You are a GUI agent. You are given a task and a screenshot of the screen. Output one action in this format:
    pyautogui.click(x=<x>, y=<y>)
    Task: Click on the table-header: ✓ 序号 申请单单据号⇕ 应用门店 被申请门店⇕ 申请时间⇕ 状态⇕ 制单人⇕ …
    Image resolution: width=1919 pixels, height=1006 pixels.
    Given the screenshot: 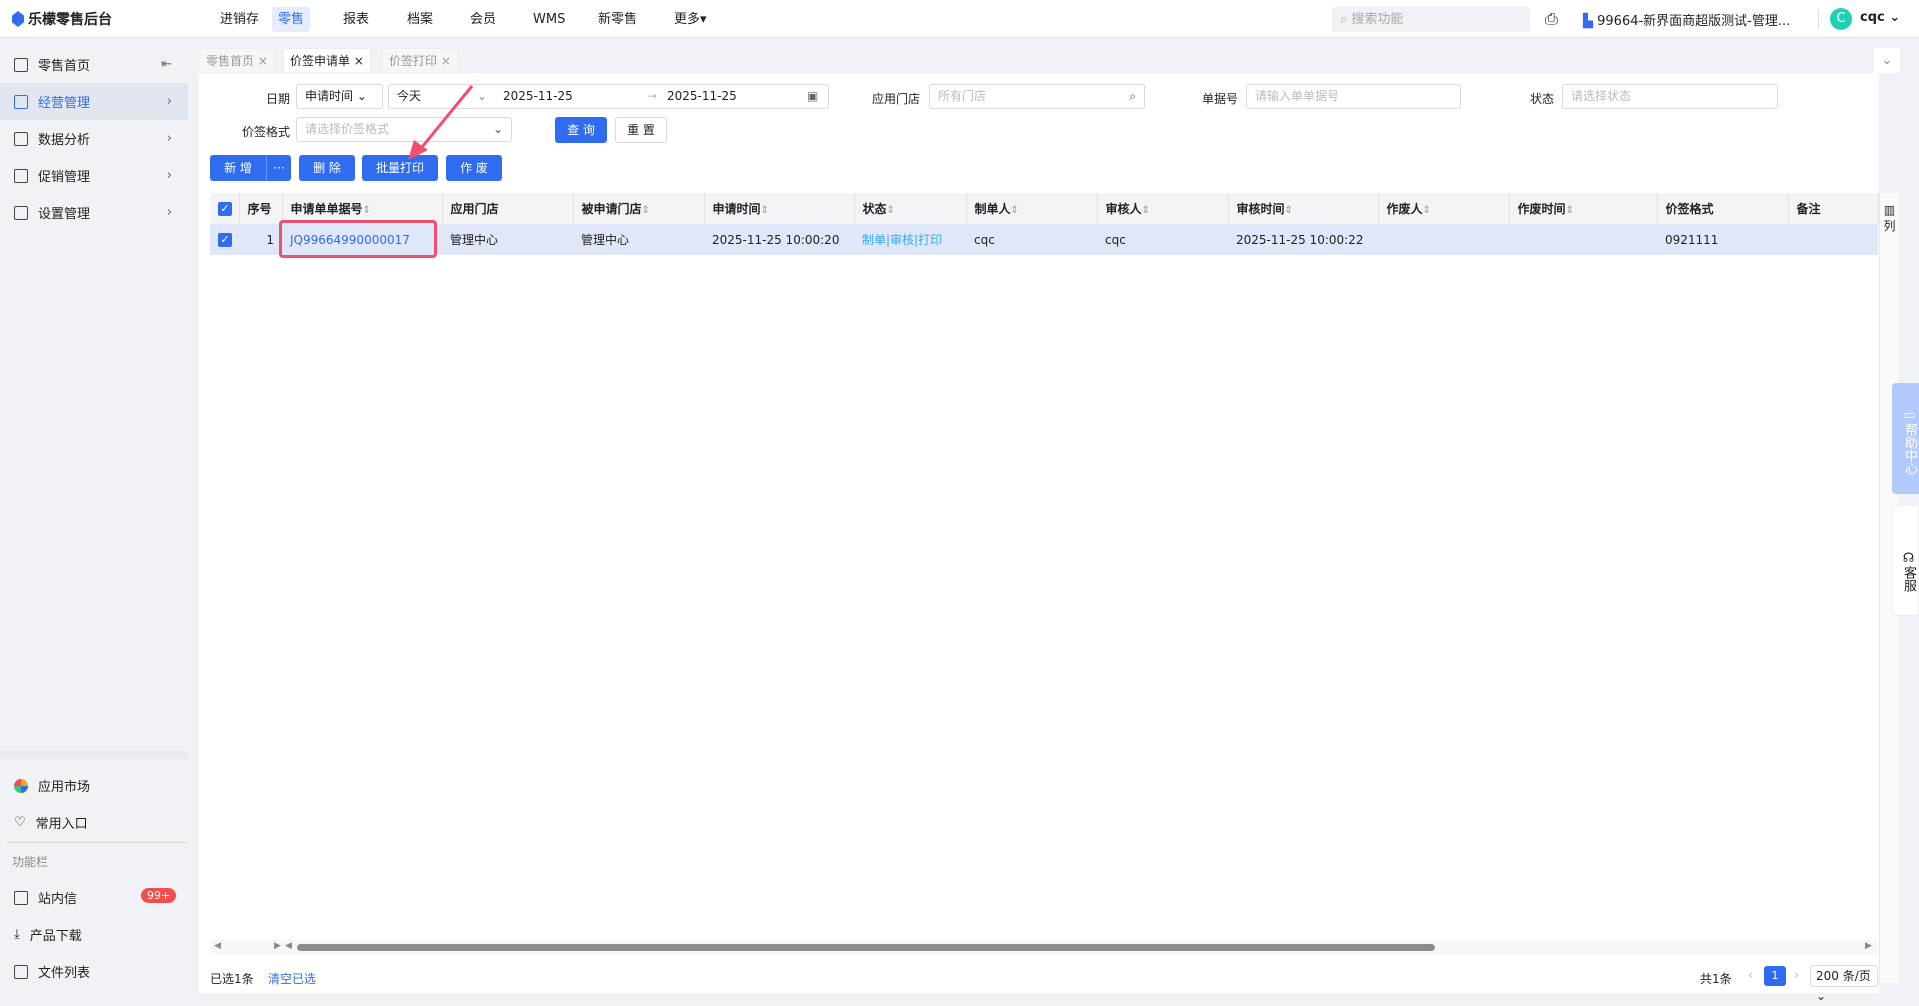 What is the action you would take?
    pyautogui.click(x=1044, y=208)
    